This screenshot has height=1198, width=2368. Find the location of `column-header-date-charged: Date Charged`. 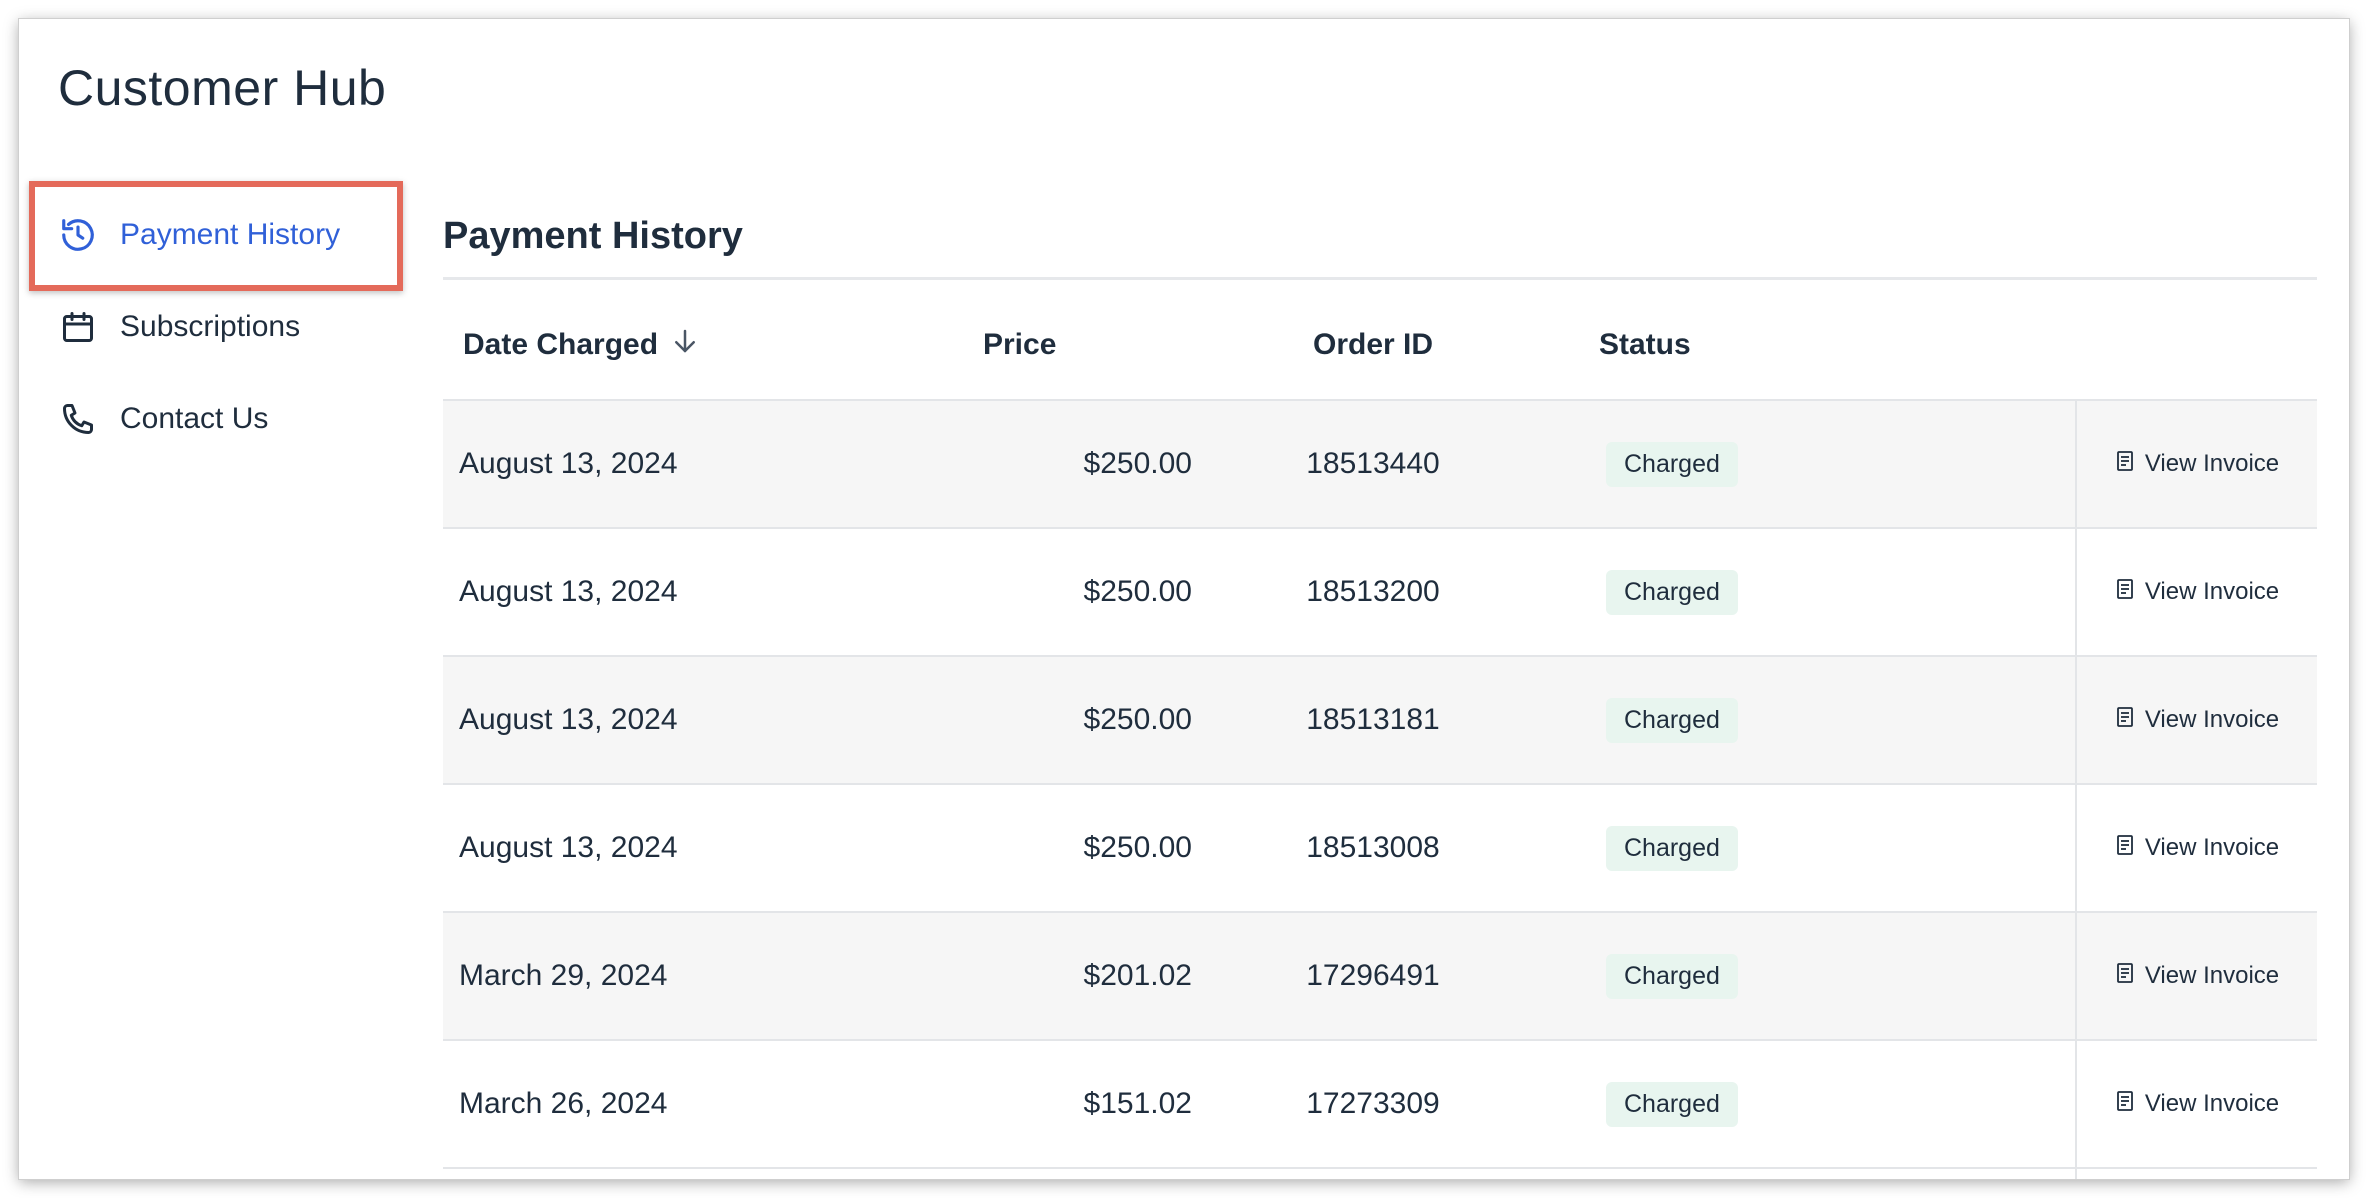

column-header-date-charged: Date Charged is located at coordinates (581, 345).